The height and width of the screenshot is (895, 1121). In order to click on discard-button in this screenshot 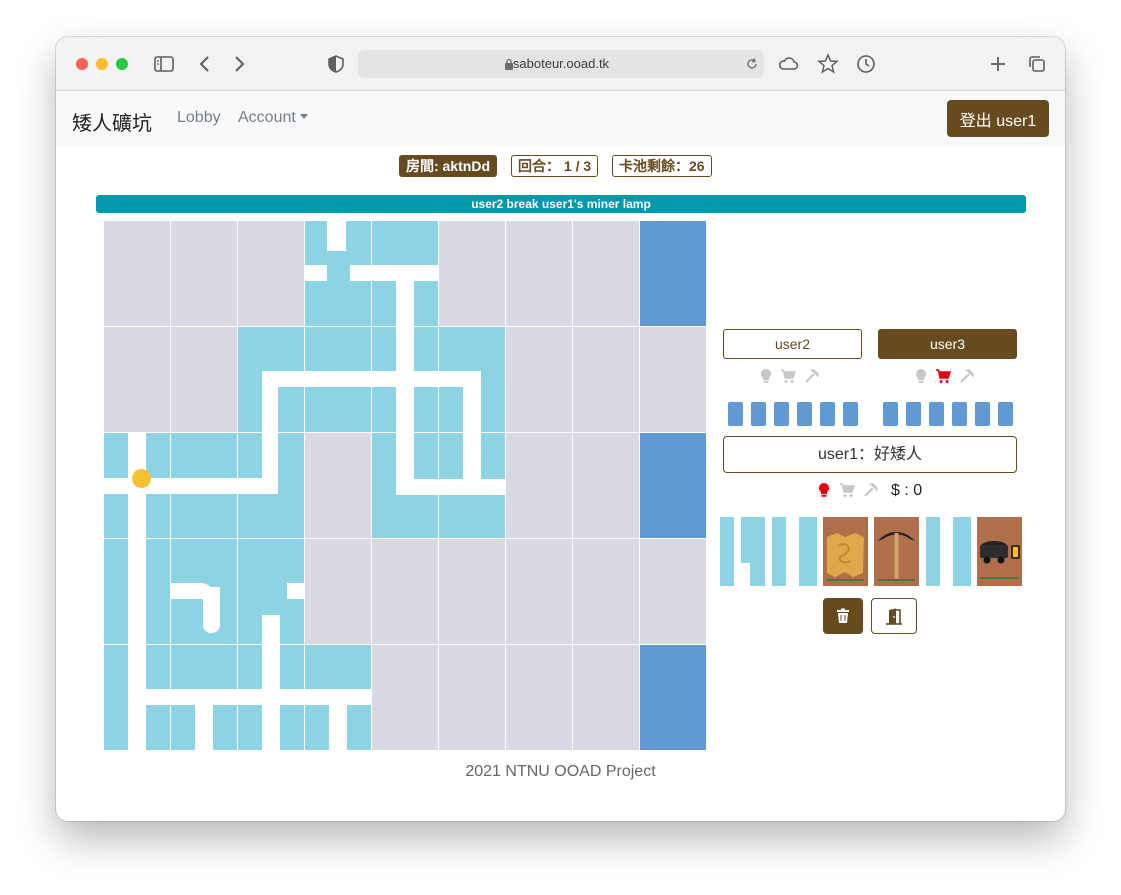, I will do `click(843, 616)`.